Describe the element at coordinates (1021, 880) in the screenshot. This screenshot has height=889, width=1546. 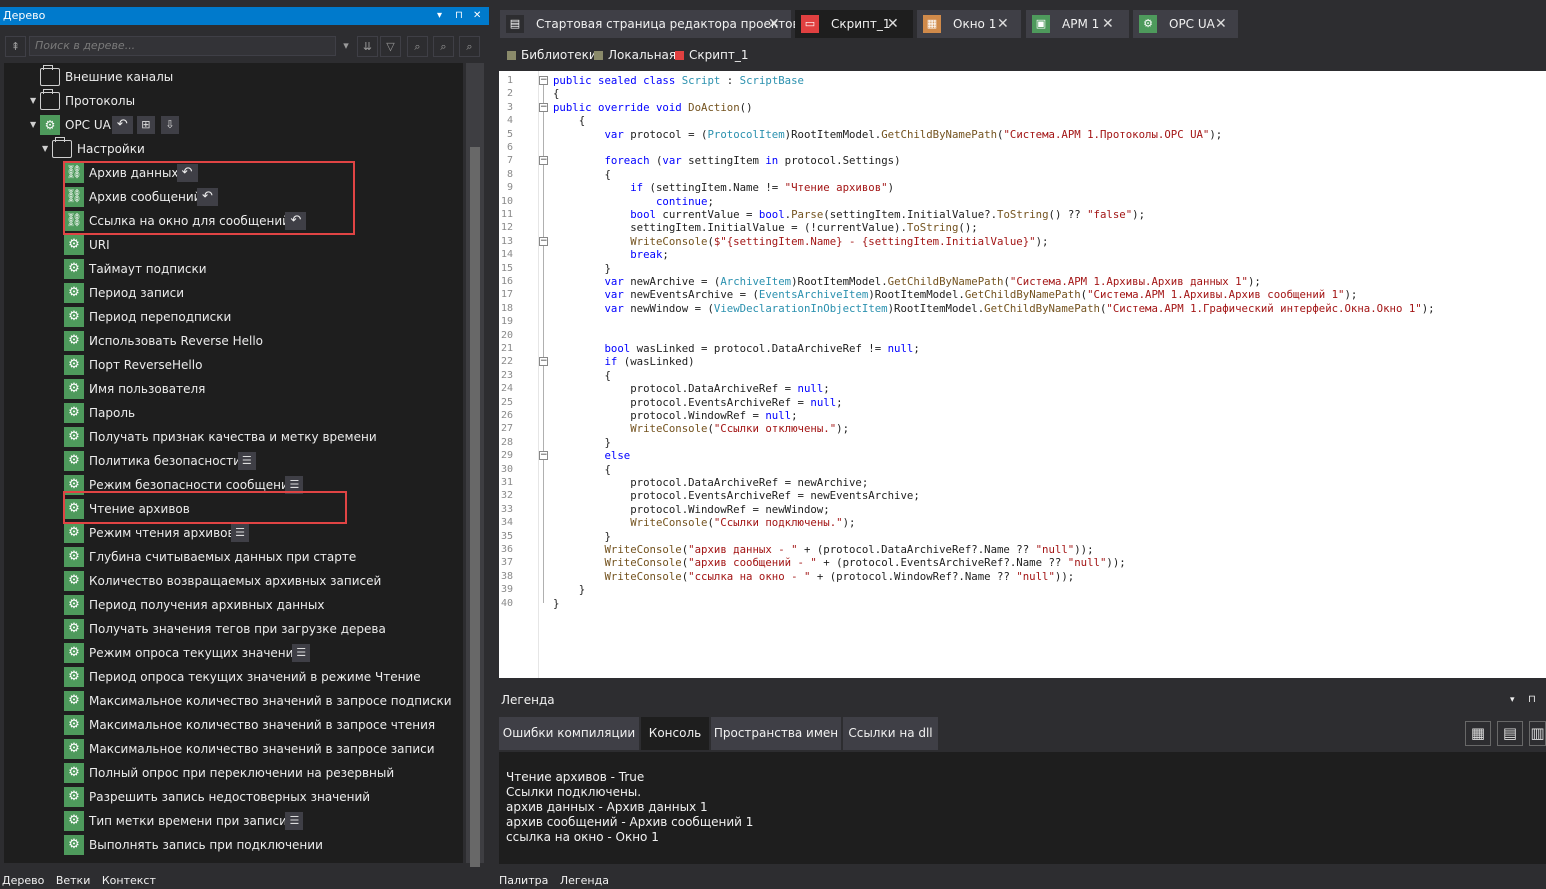
I see `right-bottom-tabs: Палитра Легенда` at that location.